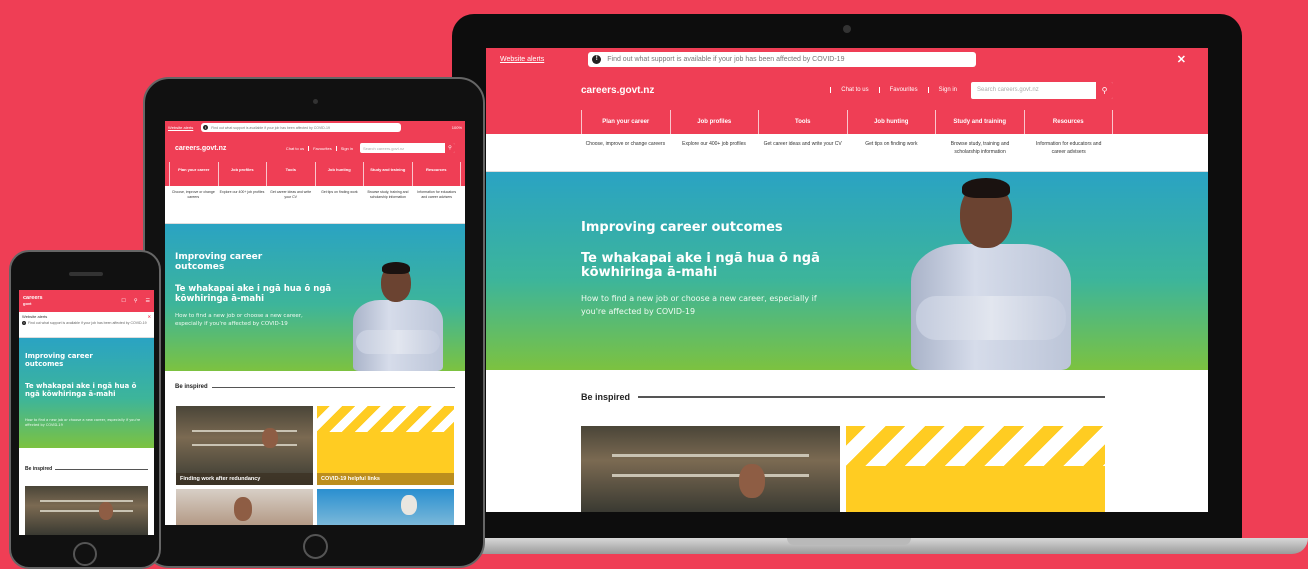  What do you see at coordinates (33, 300) in the screenshot?
I see `site-logo: careers govt` at bounding box center [33, 300].